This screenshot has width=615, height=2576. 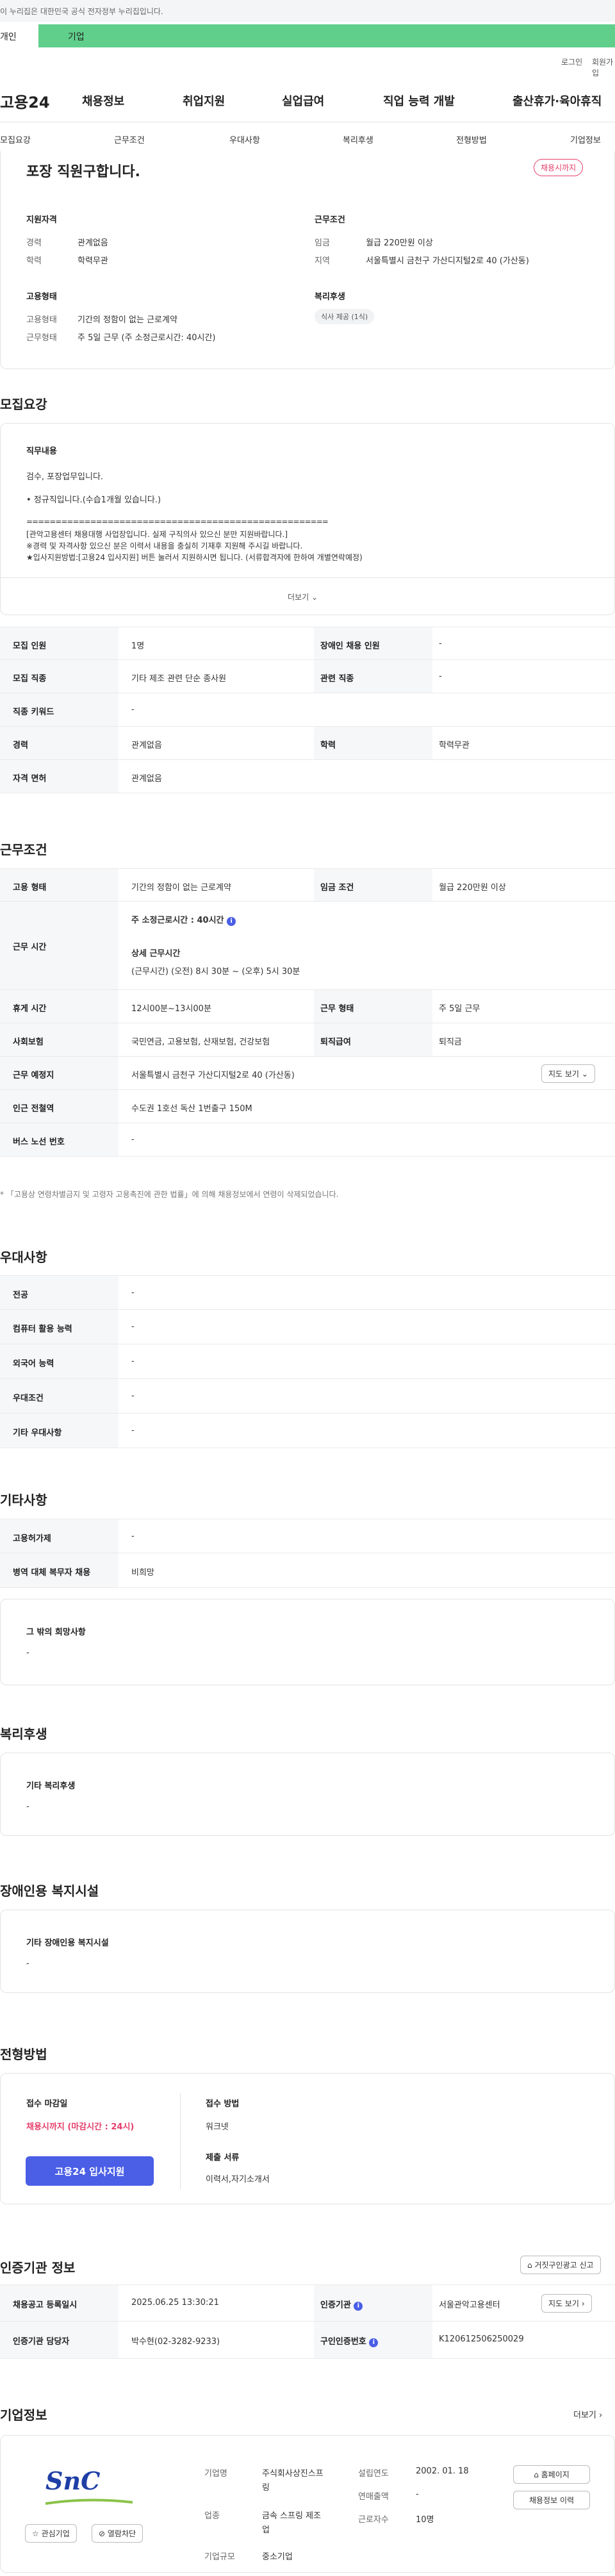 I want to click on cell-key: 경력, so click(x=20, y=745).